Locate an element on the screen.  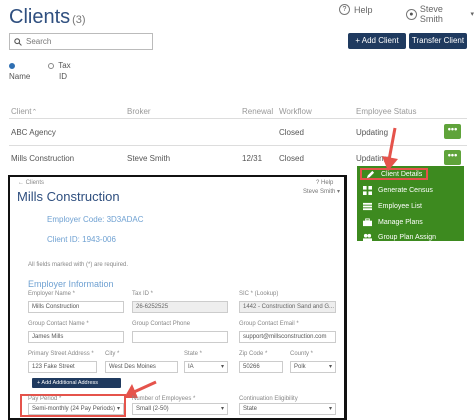
arrow-down-icon is located at coordinates (390, 149).